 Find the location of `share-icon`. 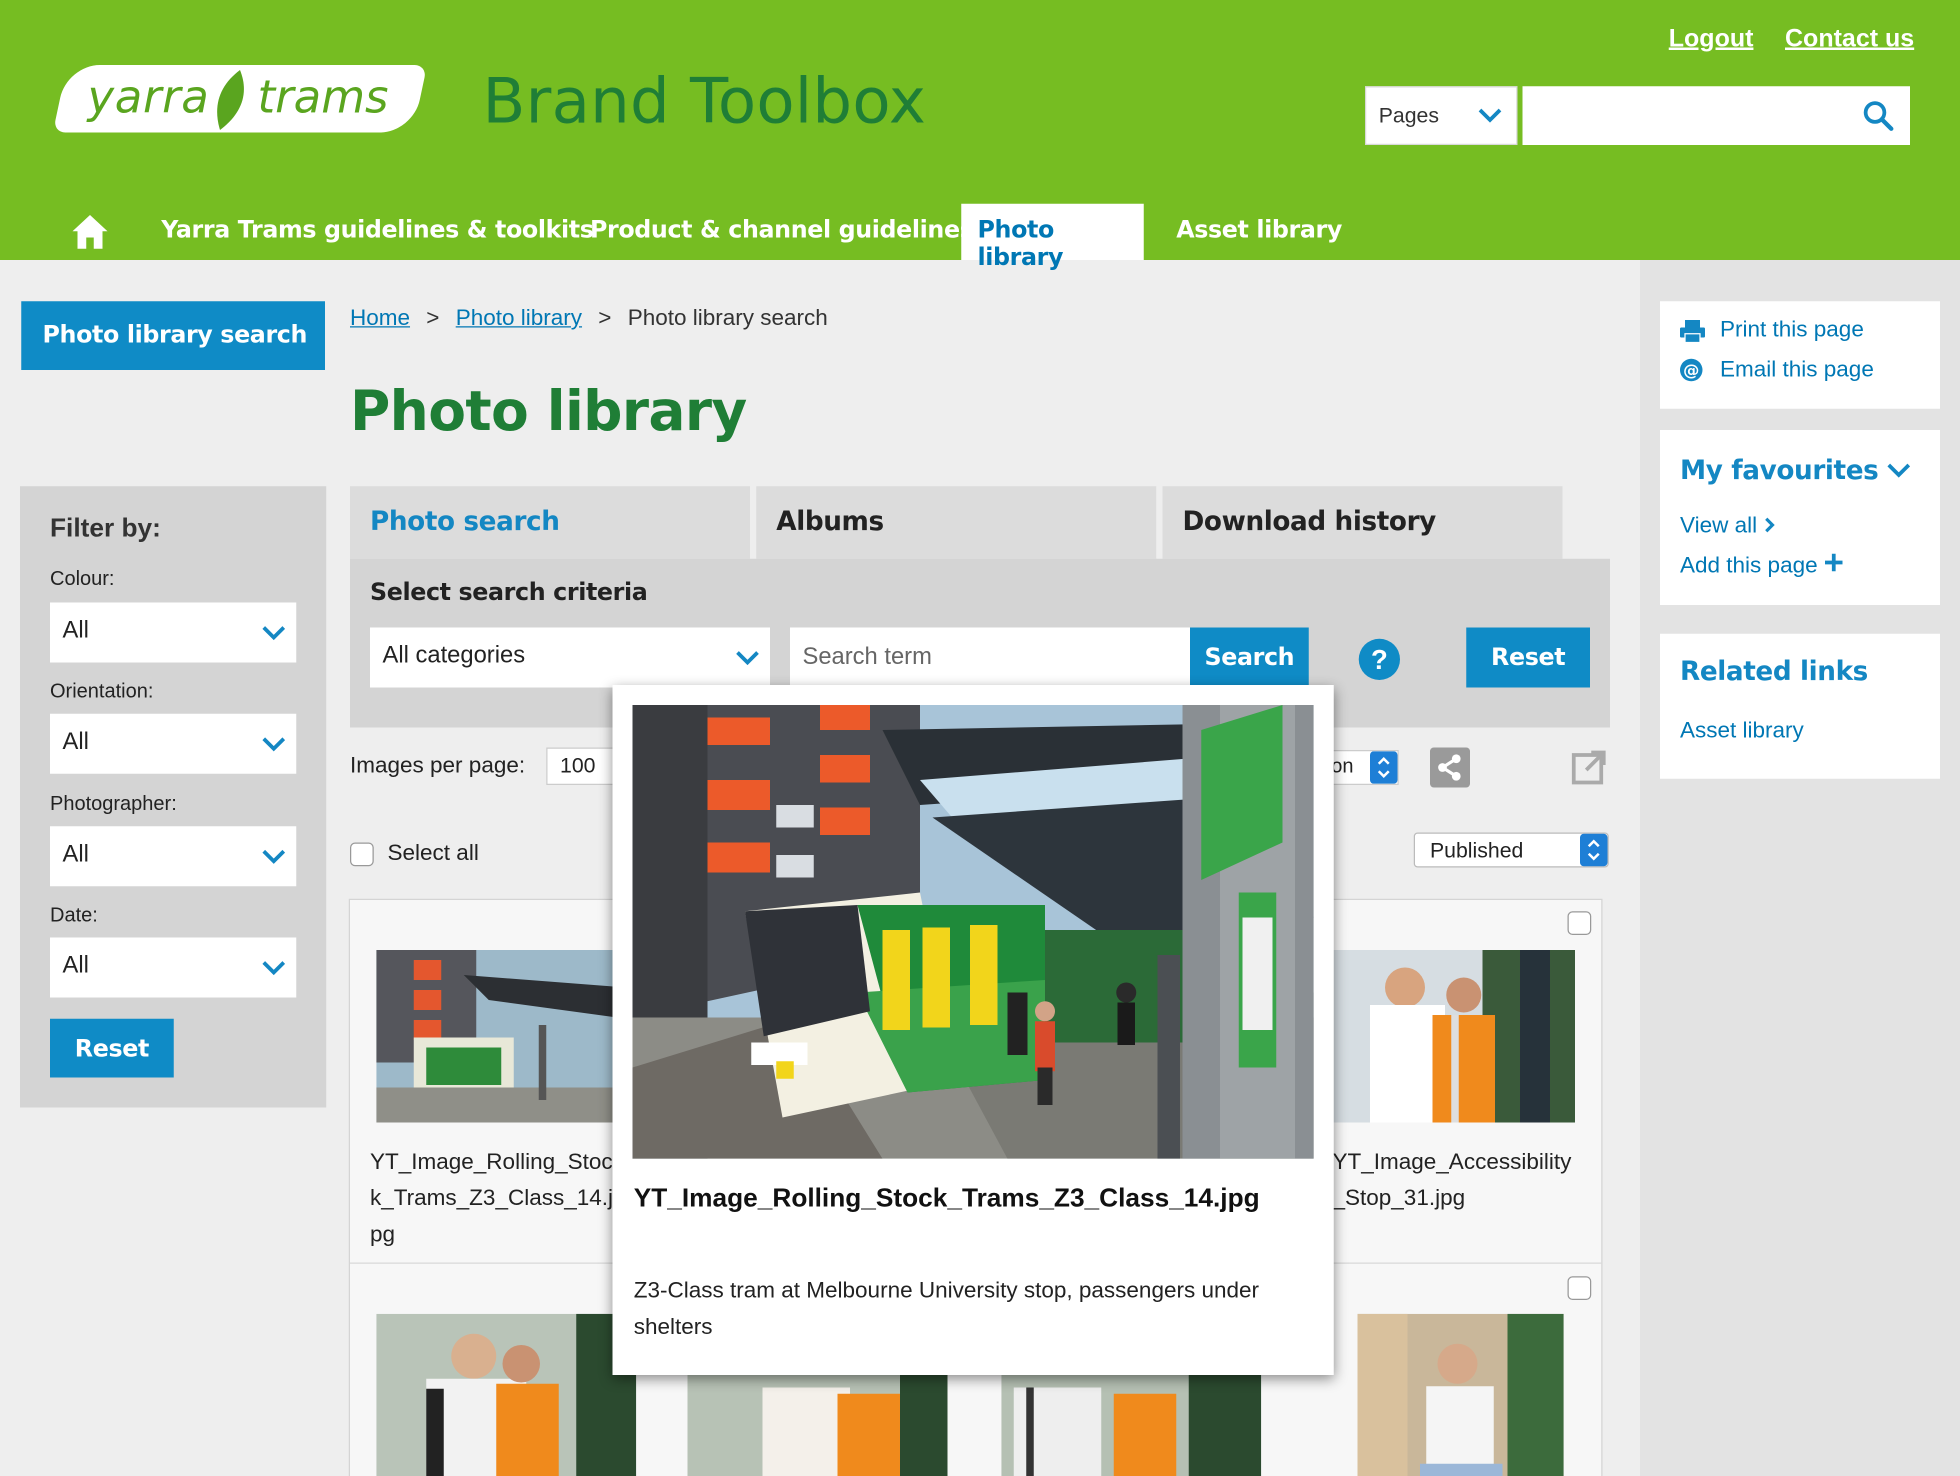

share-icon is located at coordinates (1450, 767).